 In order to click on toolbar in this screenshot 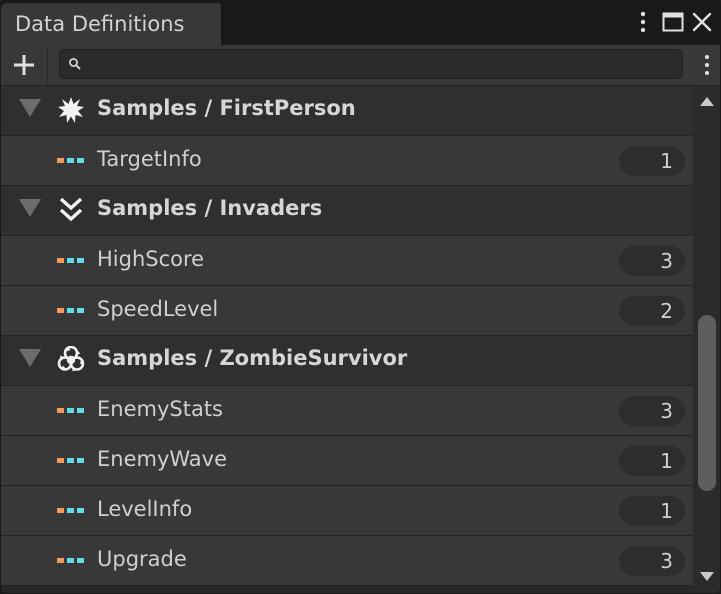, I will do `click(360, 65)`.